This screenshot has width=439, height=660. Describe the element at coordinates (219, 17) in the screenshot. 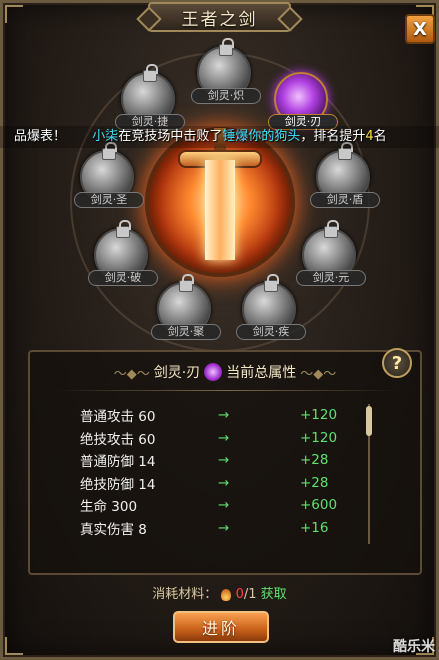

I see `window-title: 王者之剑` at that location.